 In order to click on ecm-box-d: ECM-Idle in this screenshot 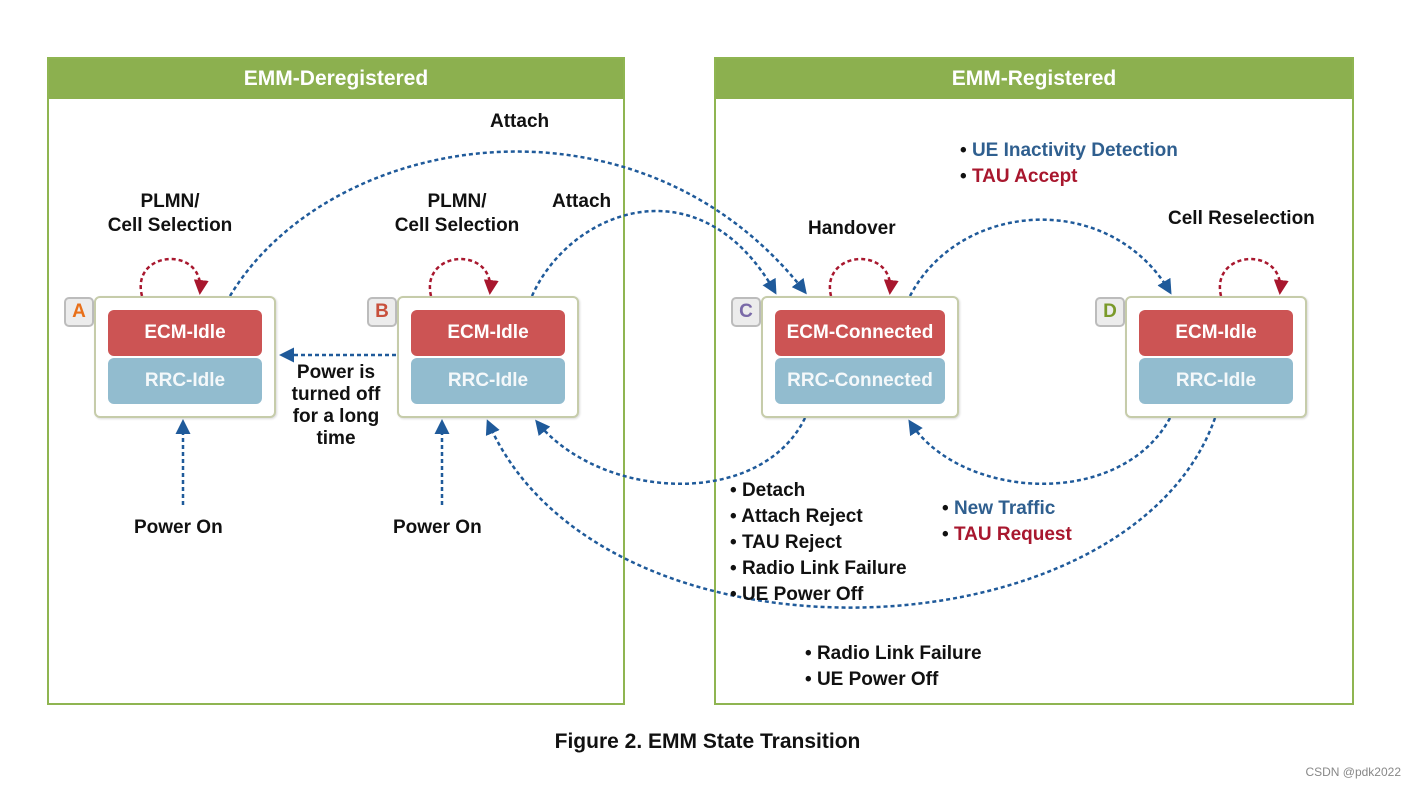, I will do `click(1216, 333)`.